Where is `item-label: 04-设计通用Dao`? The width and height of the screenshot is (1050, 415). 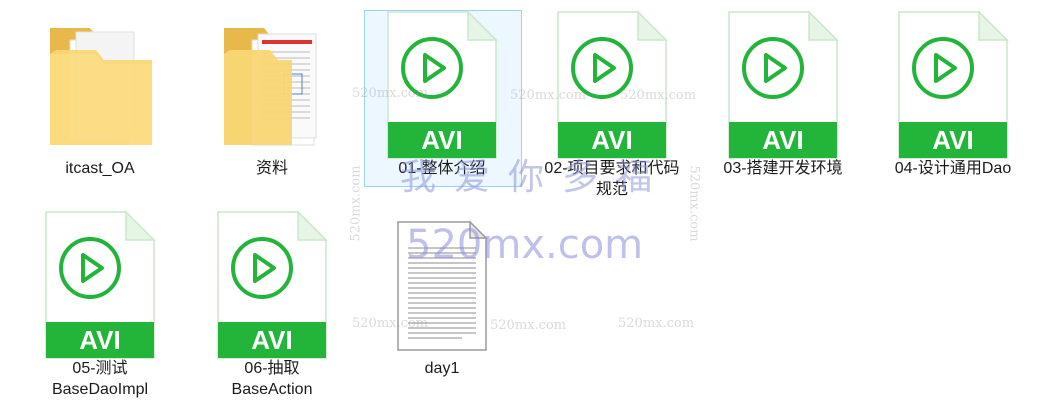
item-label: 04-设计通用Dao is located at coordinates (953, 168).